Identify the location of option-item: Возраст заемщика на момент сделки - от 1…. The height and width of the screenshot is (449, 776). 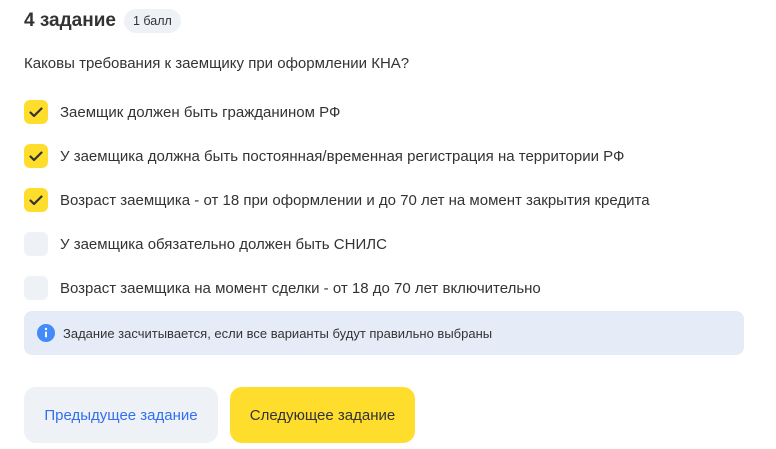
(337, 290).